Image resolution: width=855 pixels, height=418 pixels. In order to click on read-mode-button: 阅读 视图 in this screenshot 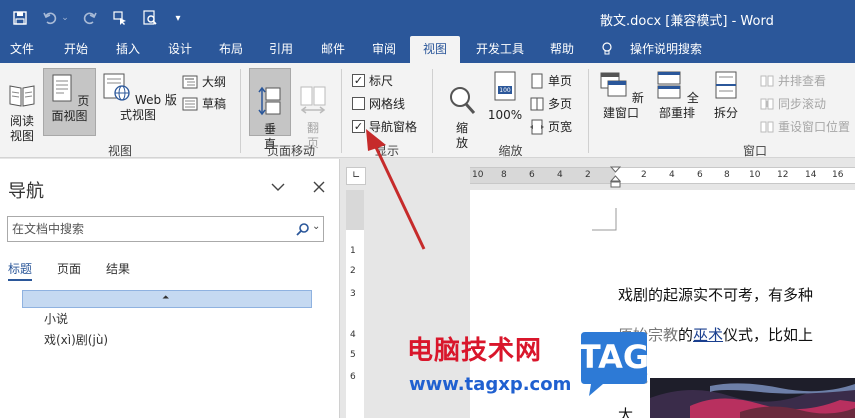, I will do `click(22, 105)`.